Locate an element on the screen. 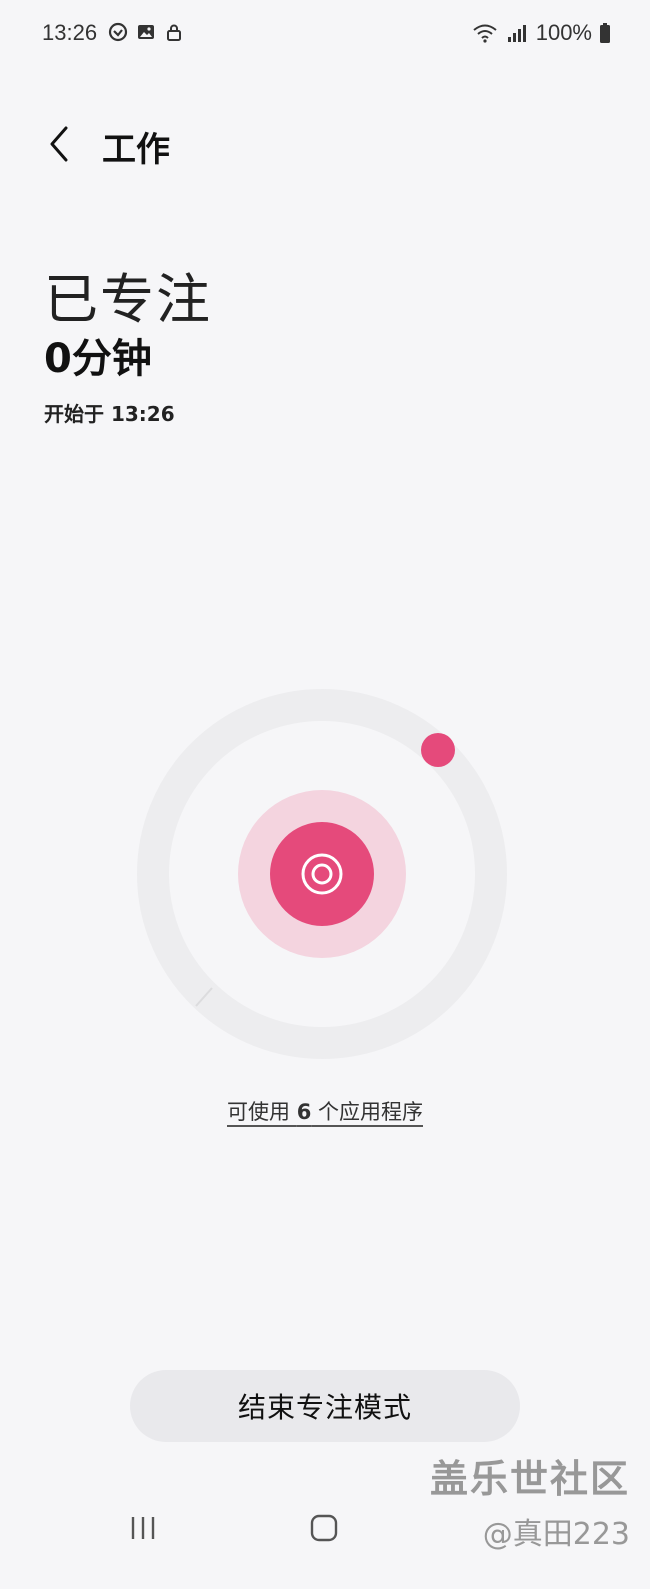 The image size is (650, 1589). wifi-icon is located at coordinates (485, 33).